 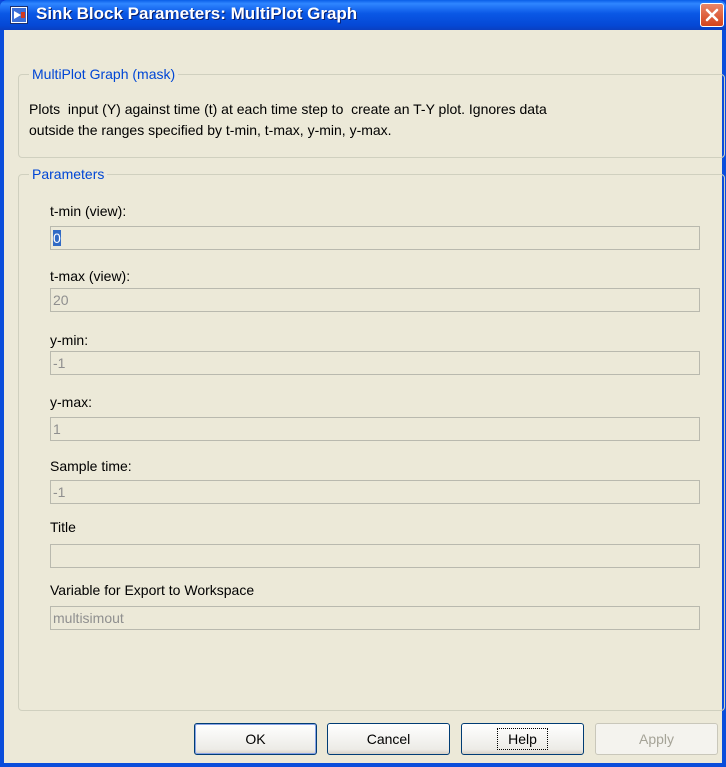 I want to click on window-title: Sink Block Parameters: MultiPlot Graph, so click(x=197, y=13).